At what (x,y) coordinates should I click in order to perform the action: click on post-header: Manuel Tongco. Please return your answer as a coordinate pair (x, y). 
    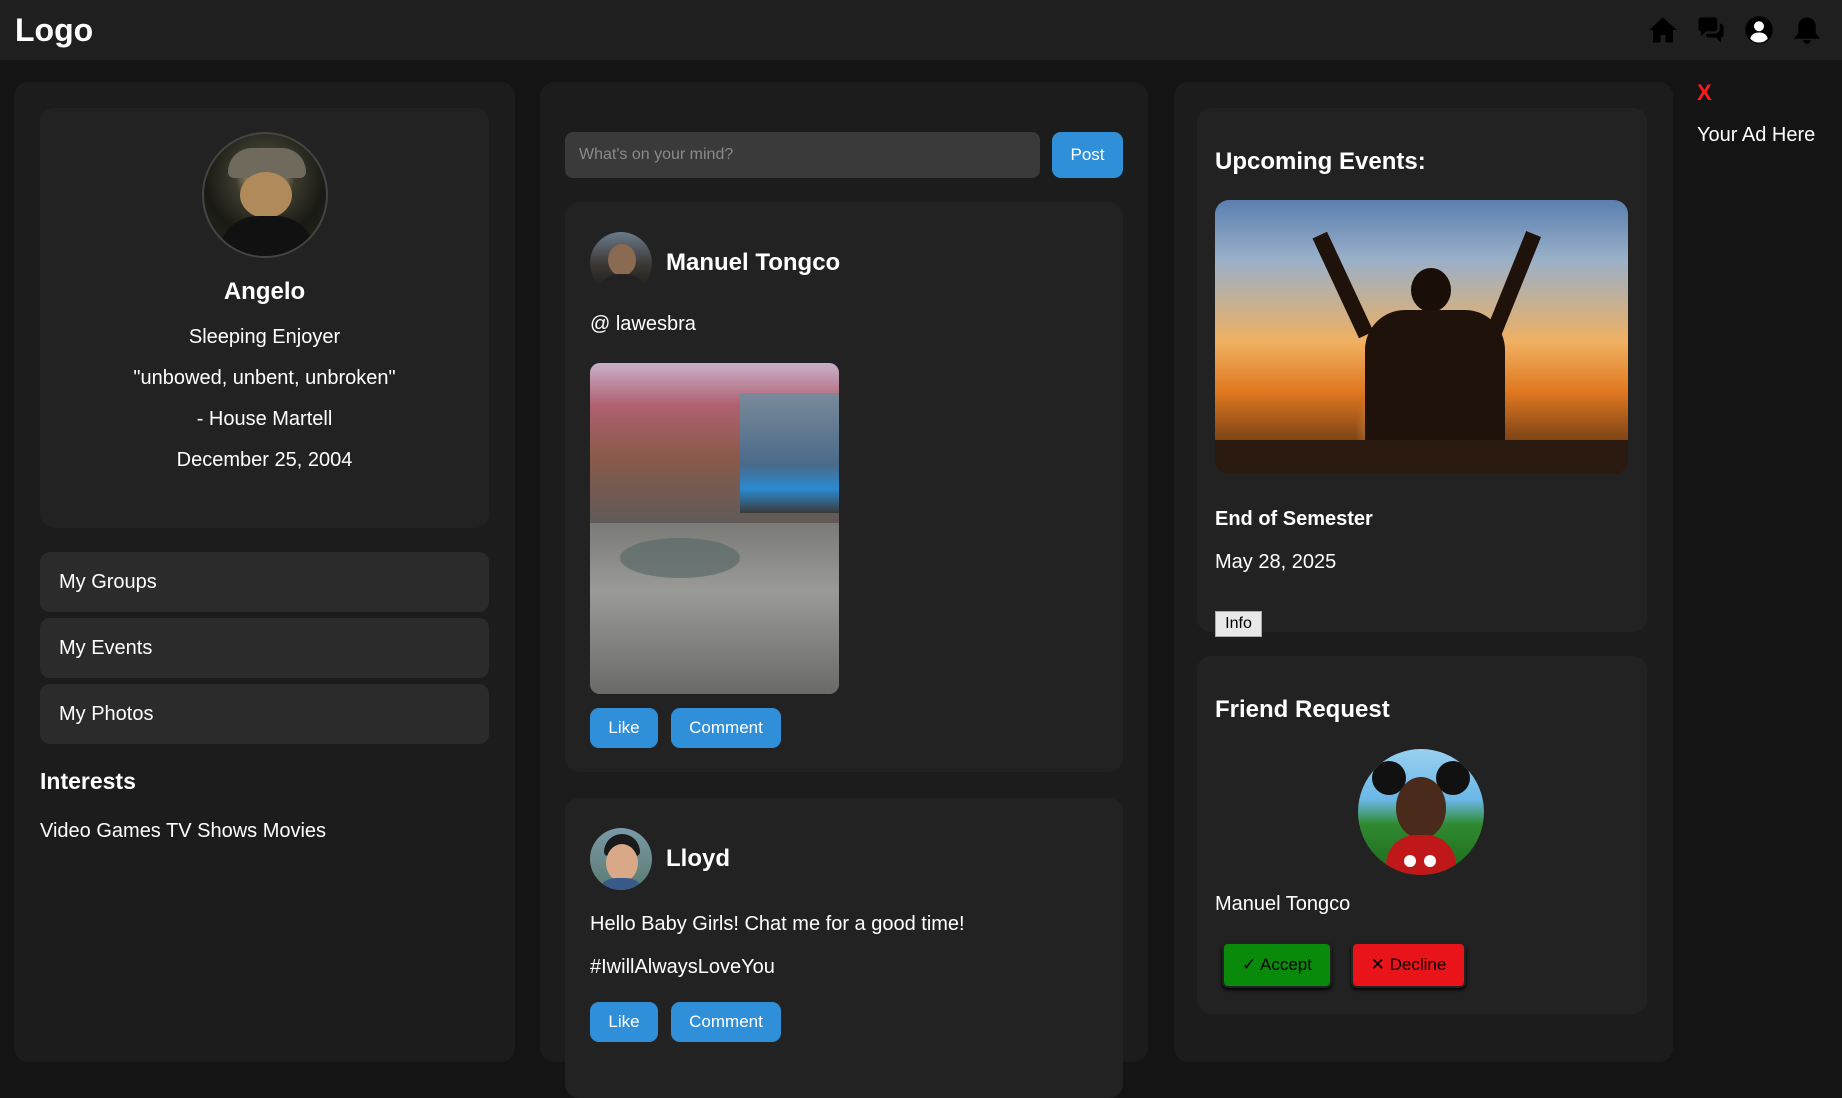
    Looking at the image, I should click on (715, 263).